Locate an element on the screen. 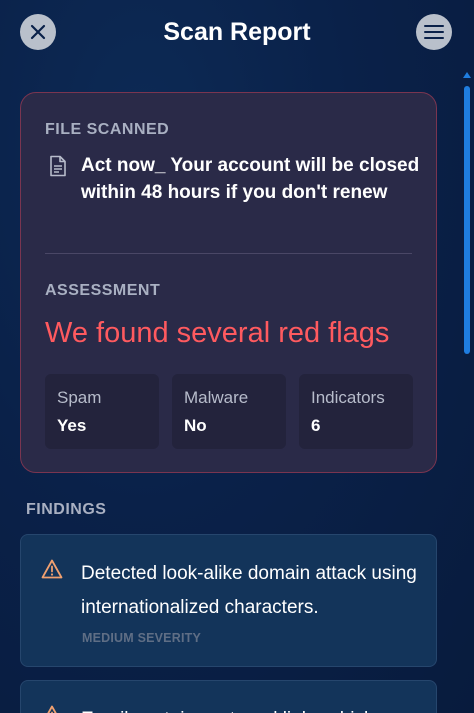 This screenshot has width=474, height=713. finding-item: Email contains external links which is located at coordinates (228, 696).